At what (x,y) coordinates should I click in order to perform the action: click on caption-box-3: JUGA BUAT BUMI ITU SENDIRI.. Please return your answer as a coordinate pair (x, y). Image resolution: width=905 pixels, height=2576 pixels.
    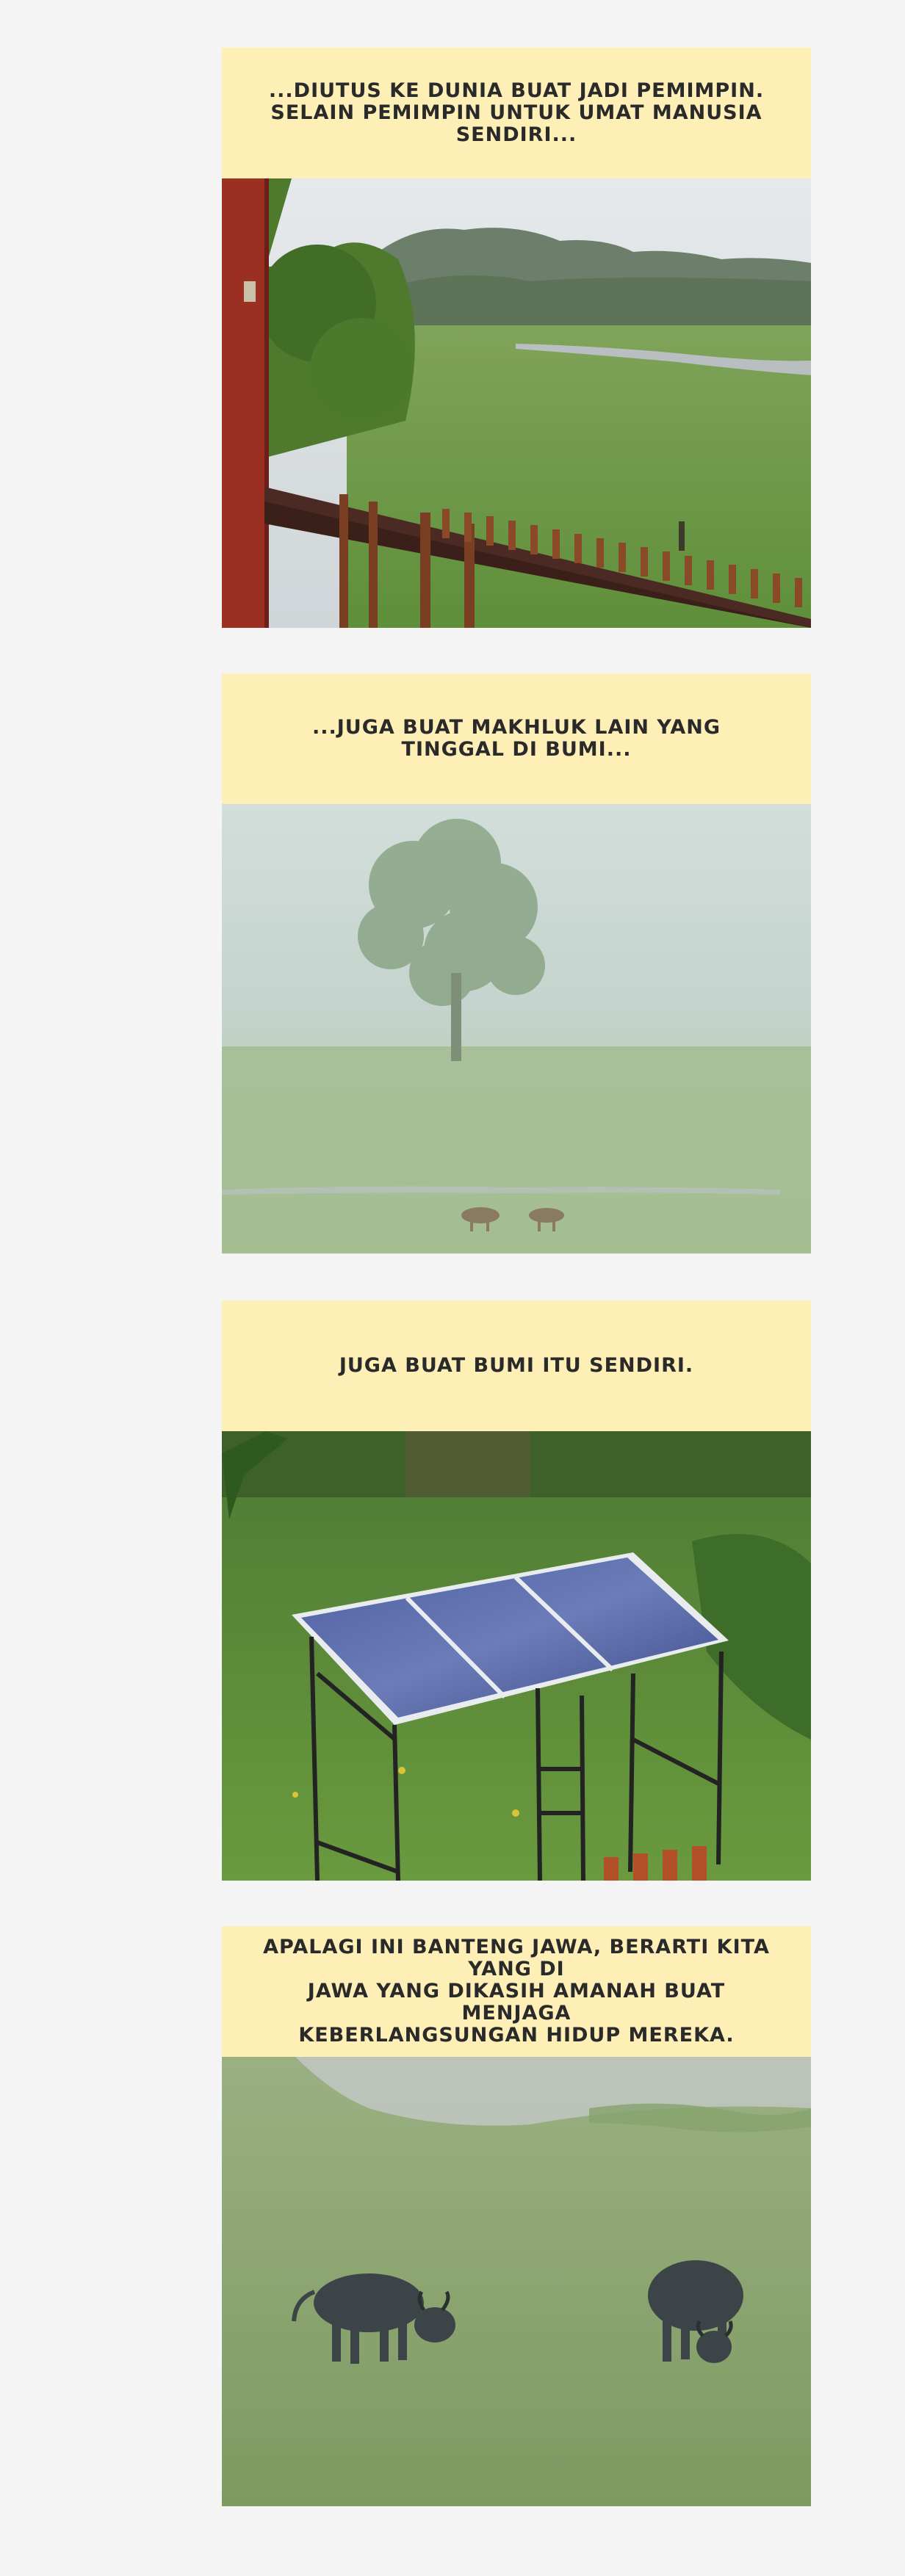
    Looking at the image, I should click on (516, 1365).